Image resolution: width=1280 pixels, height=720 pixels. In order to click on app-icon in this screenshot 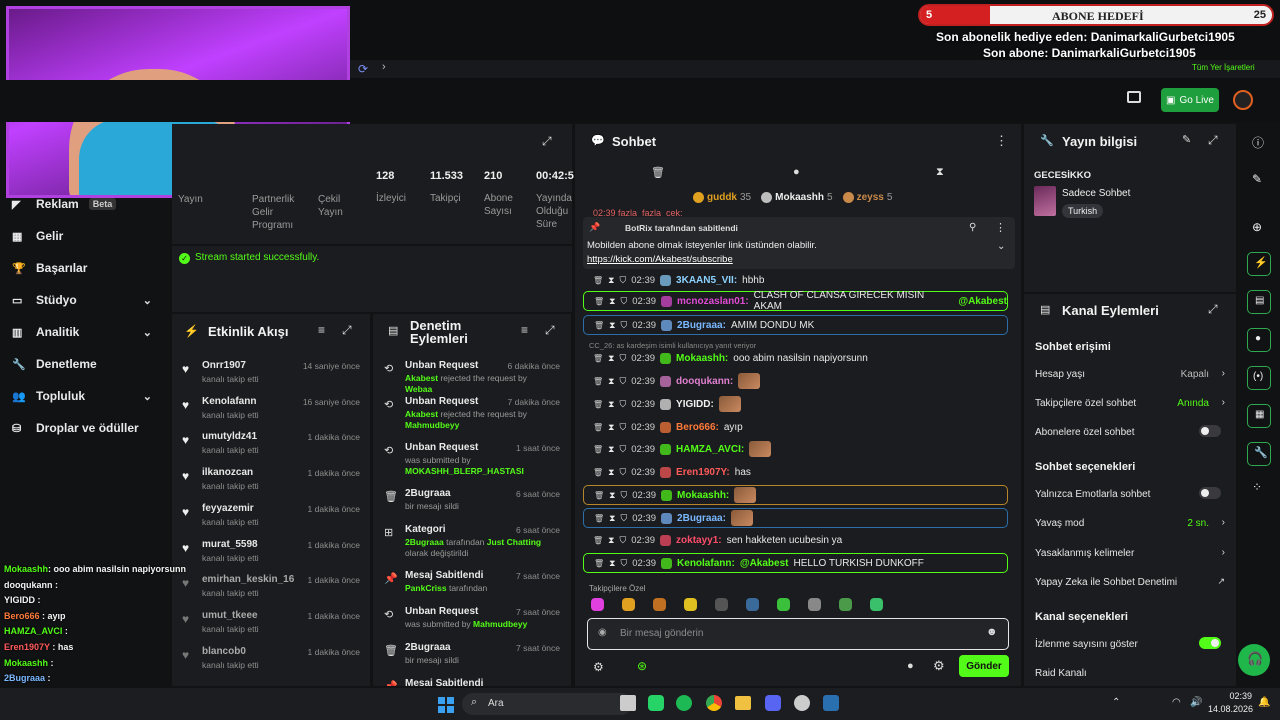, I will do `click(802, 703)`.